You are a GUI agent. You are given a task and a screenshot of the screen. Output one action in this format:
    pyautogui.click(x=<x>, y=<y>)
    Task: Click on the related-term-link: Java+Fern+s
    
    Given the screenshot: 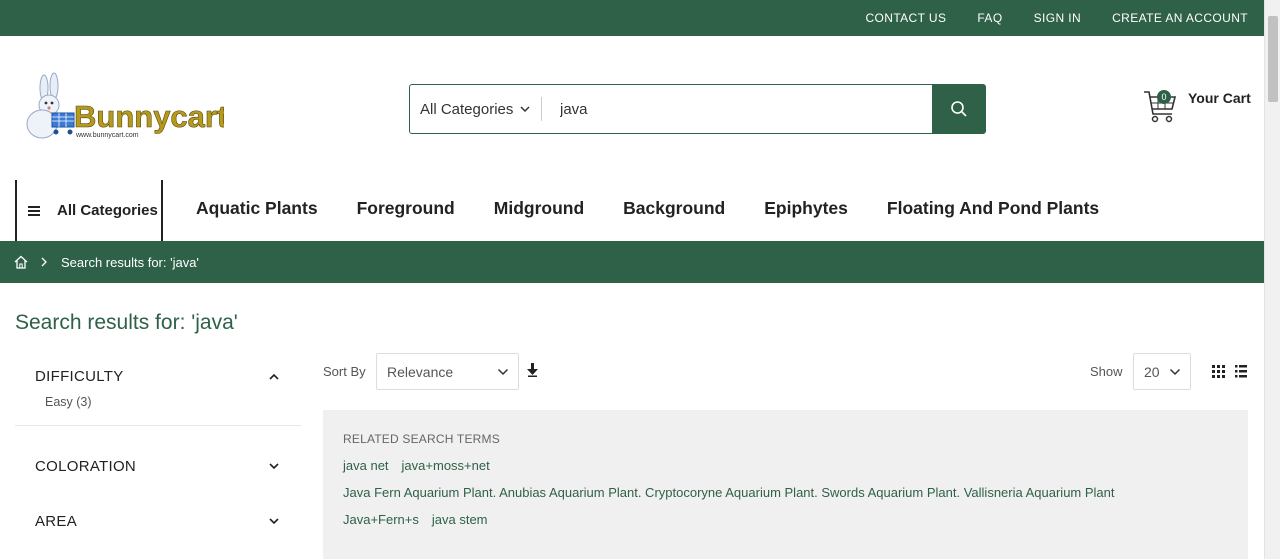 What is the action you would take?
    pyautogui.click(x=381, y=520)
    